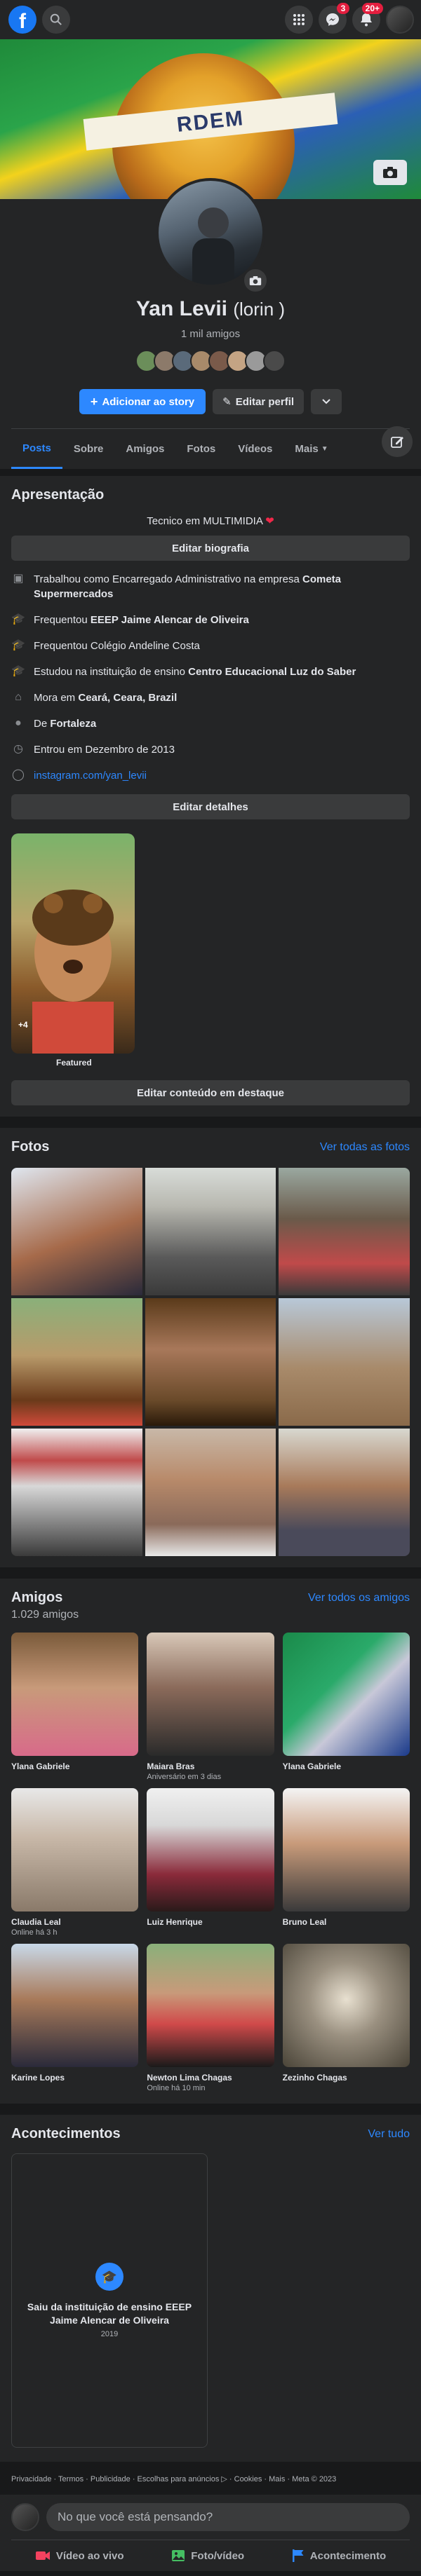 This screenshot has height=2576, width=421. Describe the element at coordinates (104, 750) in the screenshot. I see `info-text: Entrou em Dezembro de 2013` at that location.